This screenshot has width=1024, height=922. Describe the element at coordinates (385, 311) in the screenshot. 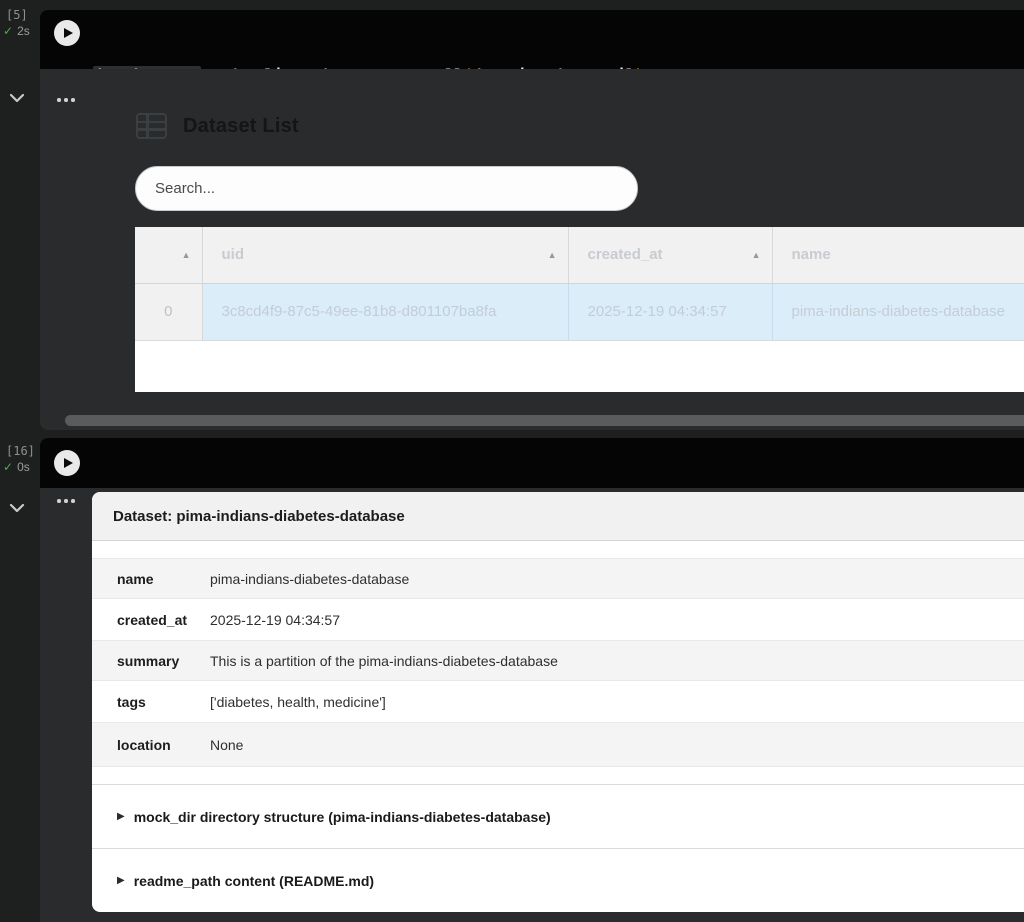

I see `cell-uid: 3c8cd4f9-87c5-49ee-81b8-d801107ba8fa` at that location.